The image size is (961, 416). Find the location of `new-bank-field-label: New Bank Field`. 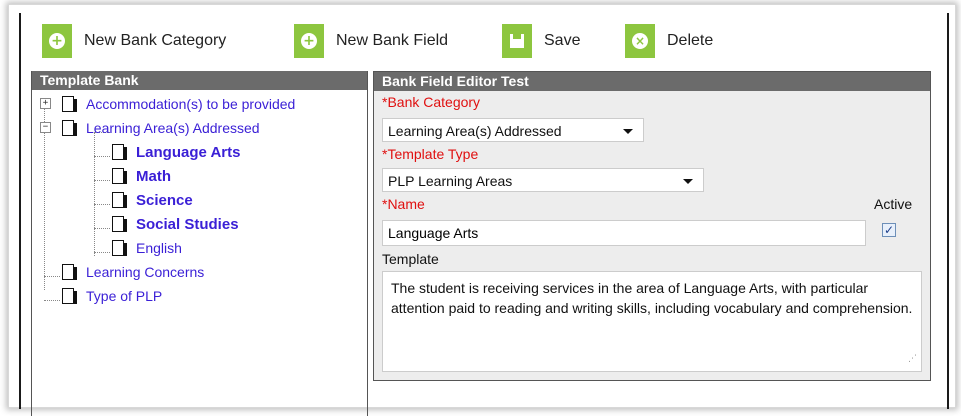

new-bank-field-label: New Bank Field is located at coordinates (392, 40).